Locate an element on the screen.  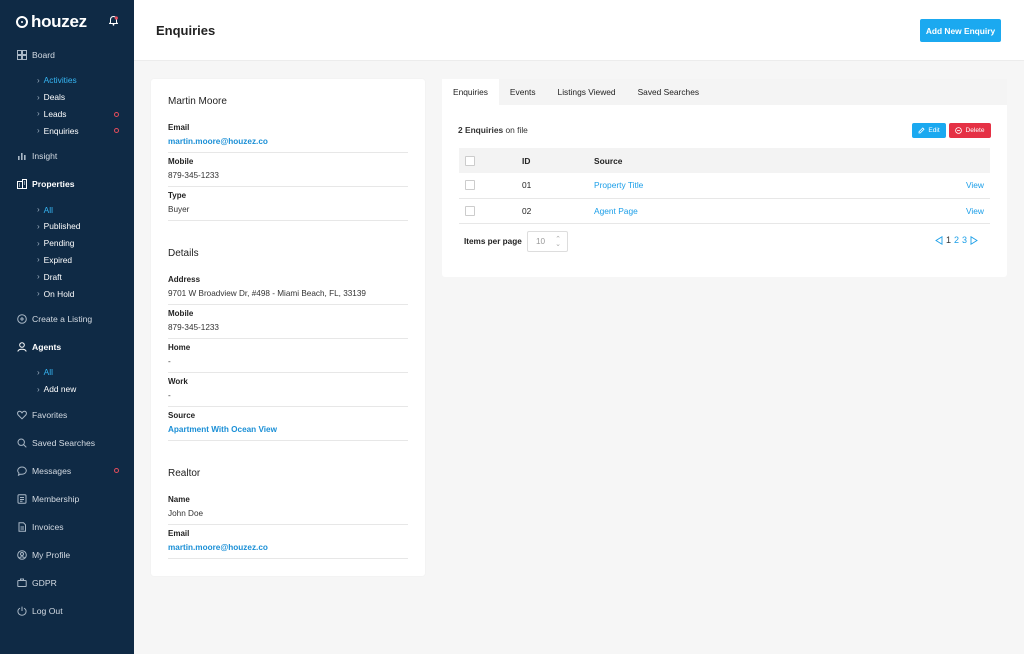
sidebar-item-label: Favorites is located at coordinates (50, 414).